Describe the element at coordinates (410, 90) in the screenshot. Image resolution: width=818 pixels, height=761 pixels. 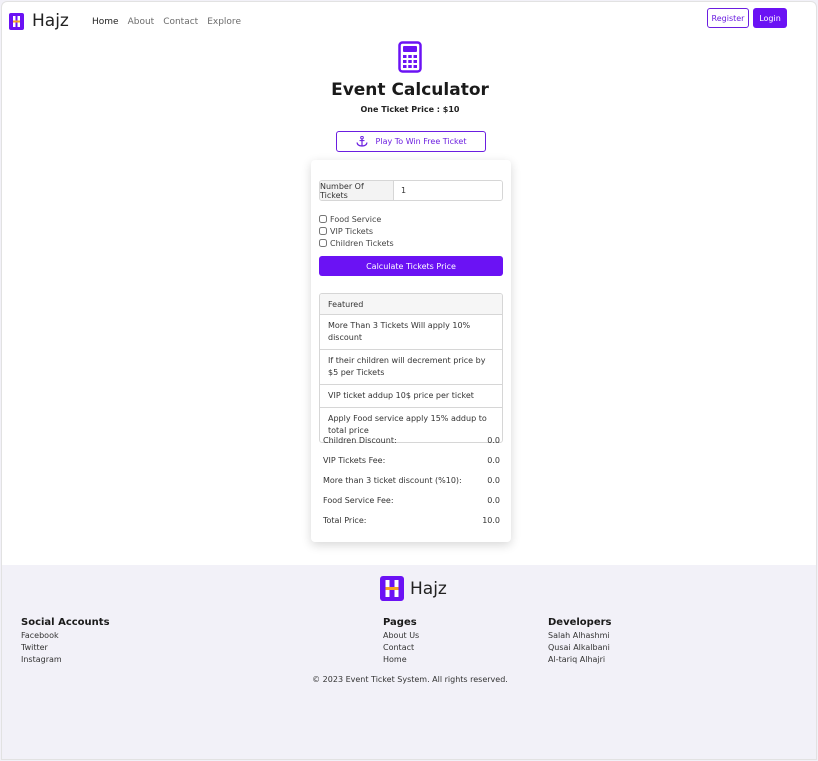
I see `page-title: Event Calculator` at that location.